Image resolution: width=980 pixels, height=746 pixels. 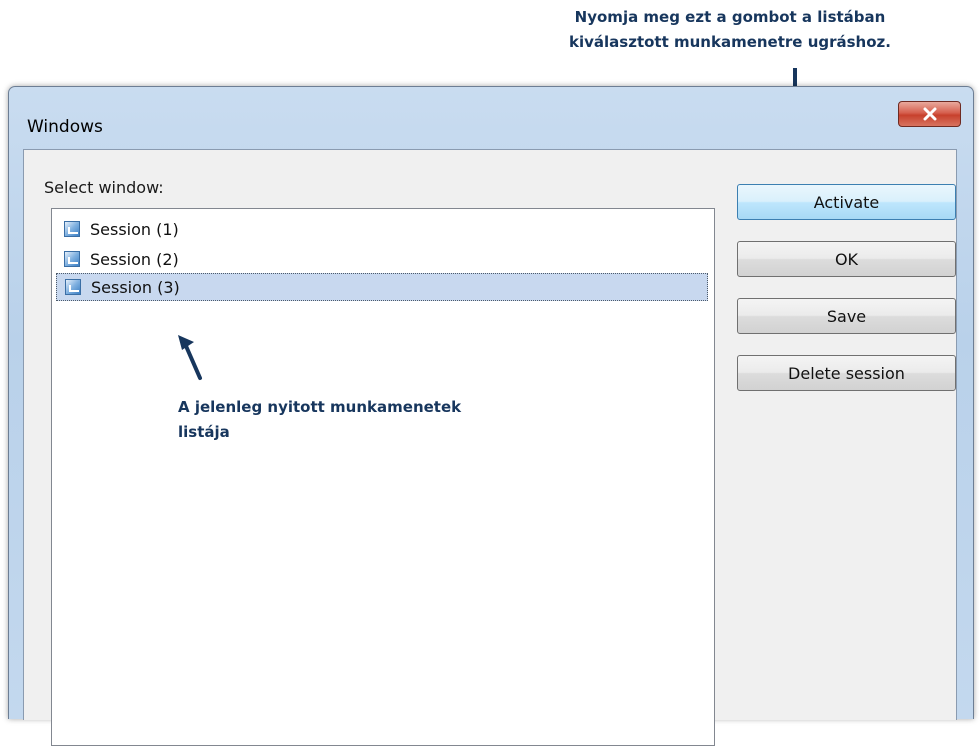 I want to click on list-item-session-3: Session (3), so click(x=382, y=287).